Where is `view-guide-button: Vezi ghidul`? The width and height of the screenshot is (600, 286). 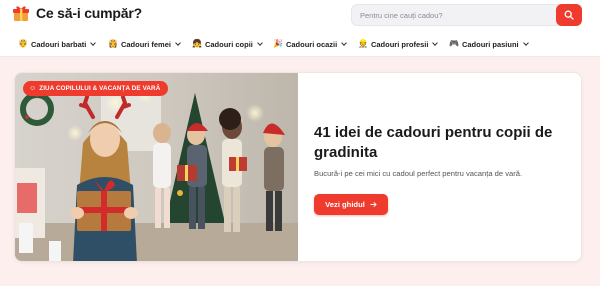
view-guide-button: Vezi ghidul is located at coordinates (351, 204).